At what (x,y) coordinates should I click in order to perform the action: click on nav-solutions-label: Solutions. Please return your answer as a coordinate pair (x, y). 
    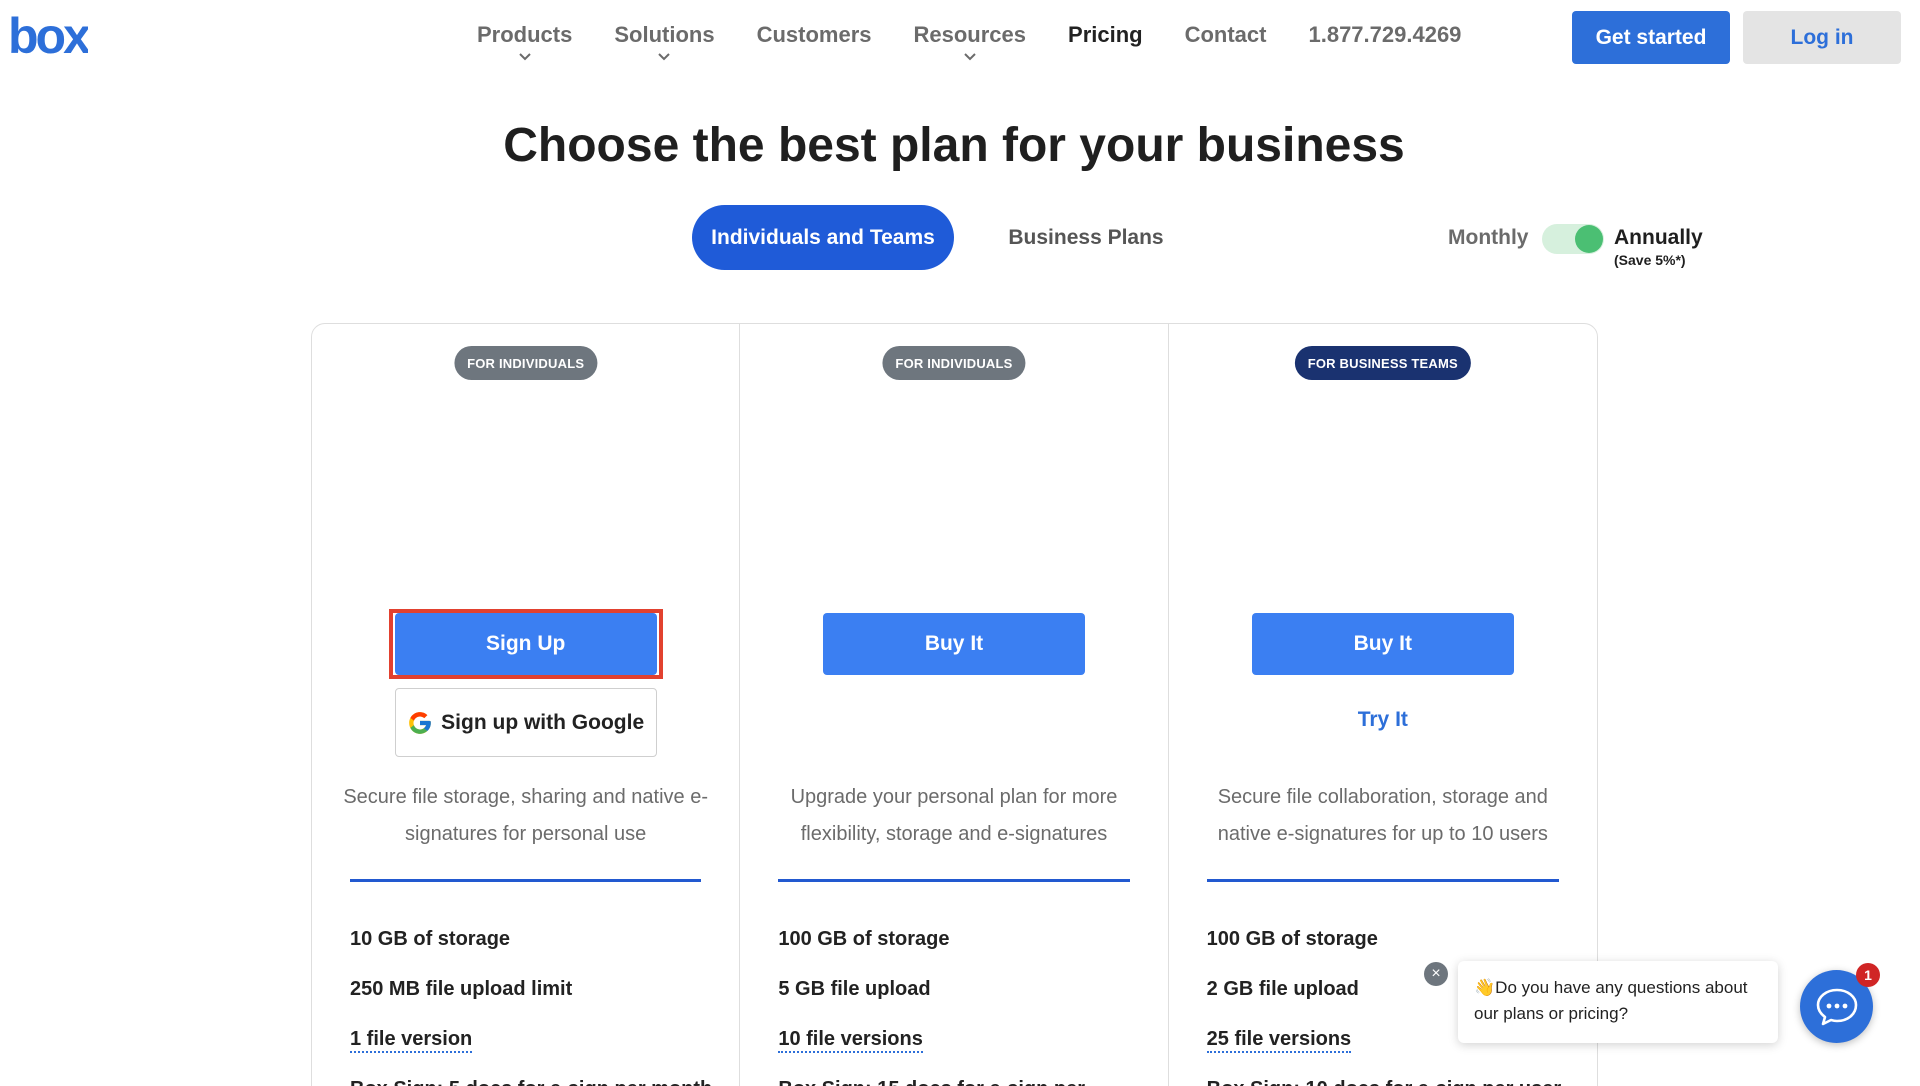
    Looking at the image, I should click on (664, 34).